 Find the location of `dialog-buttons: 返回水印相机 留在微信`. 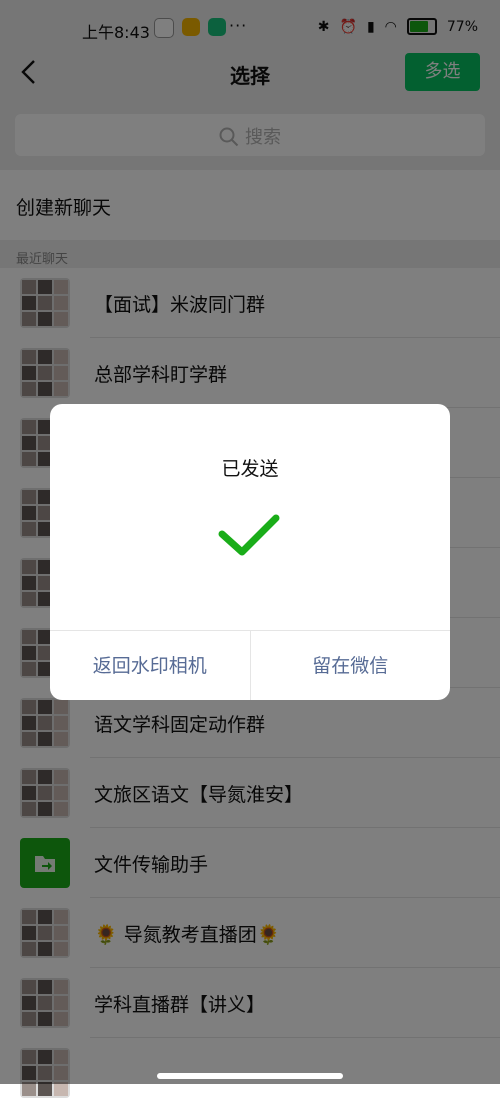

dialog-buttons: 返回水印相机 留在微信 is located at coordinates (250, 665).